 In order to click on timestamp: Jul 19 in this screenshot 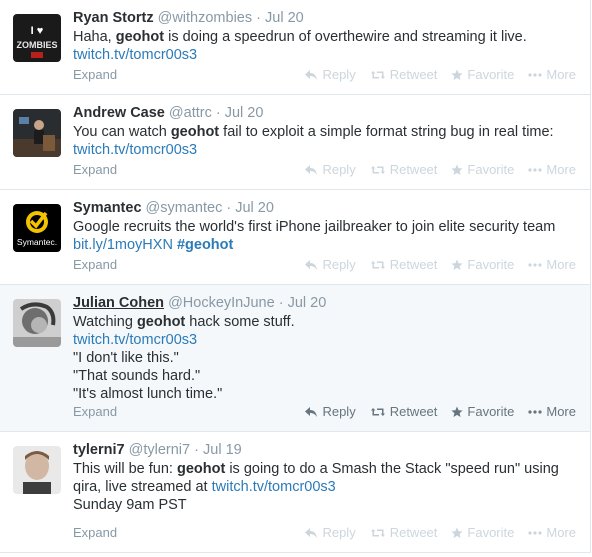, I will do `click(222, 450)`.